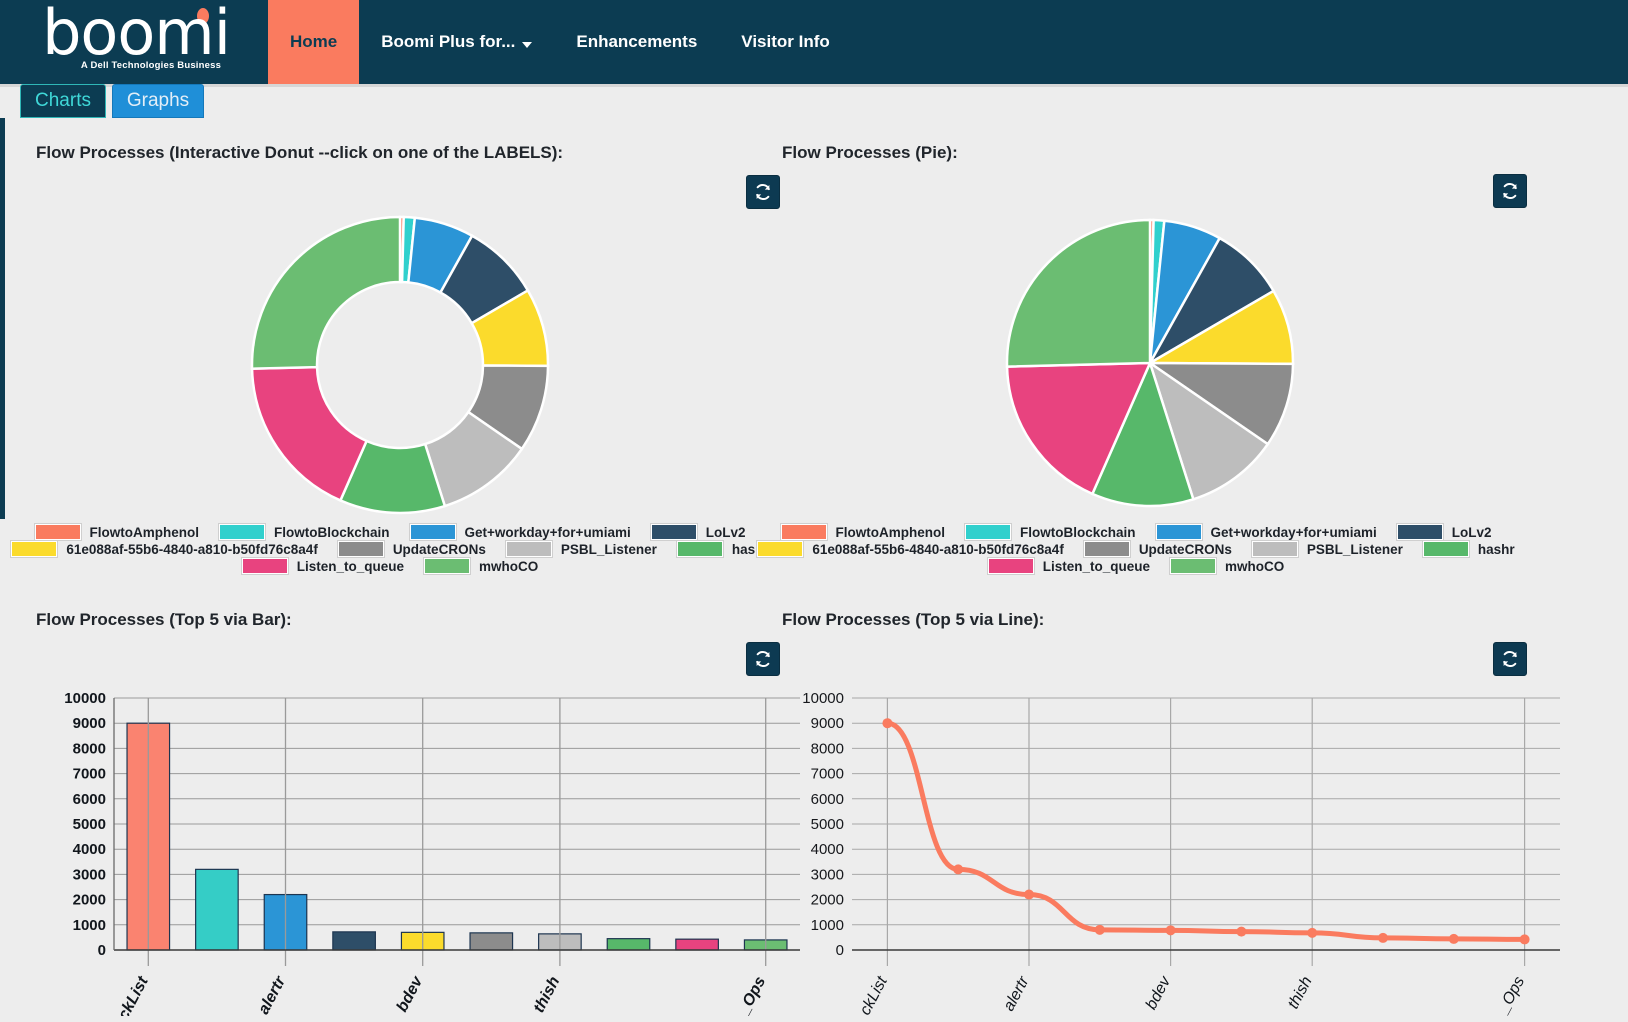  I want to click on bar-refresh-button, so click(763, 659).